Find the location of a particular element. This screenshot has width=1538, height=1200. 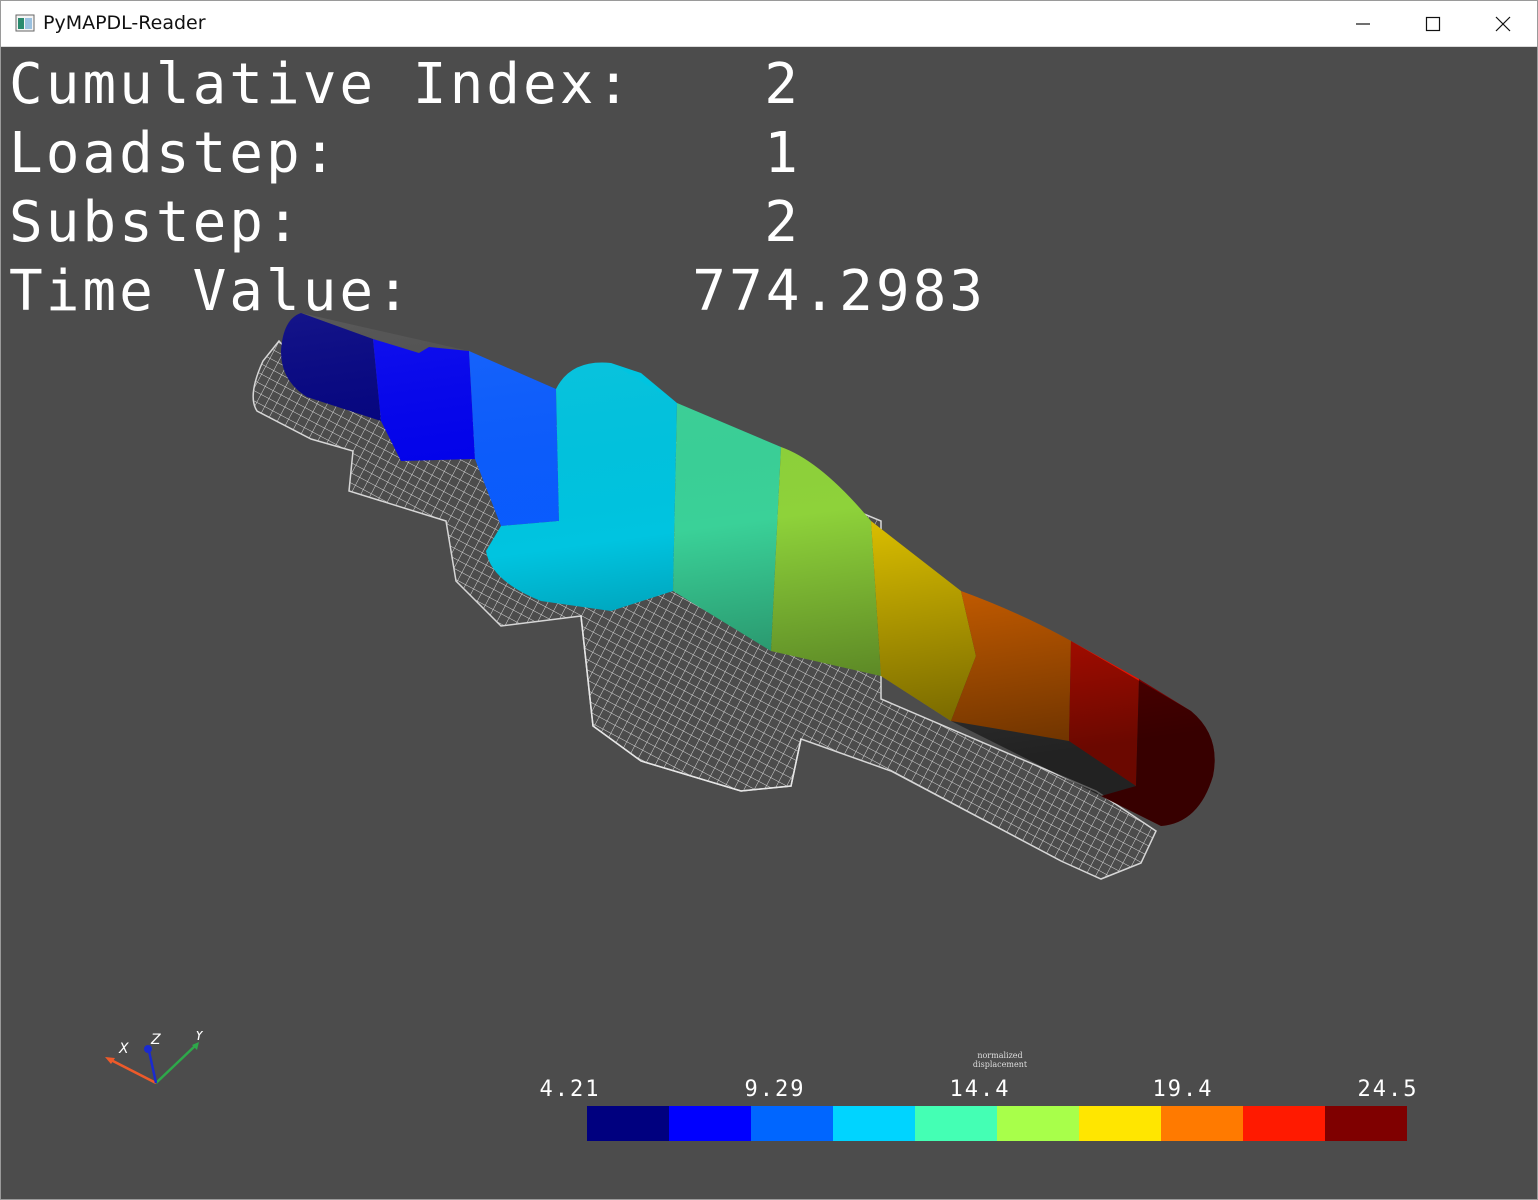

orientation-axes: X Z Y is located at coordinates (155, 1058).